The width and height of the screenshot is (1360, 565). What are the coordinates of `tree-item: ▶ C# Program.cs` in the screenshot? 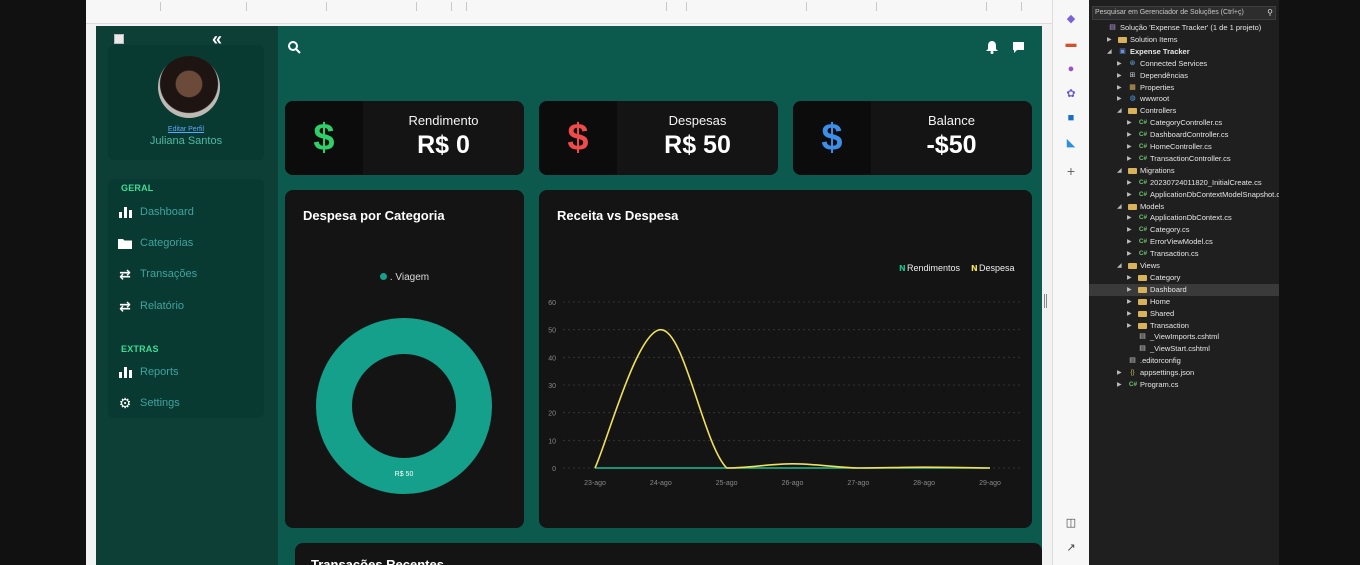 It's located at (1184, 385).